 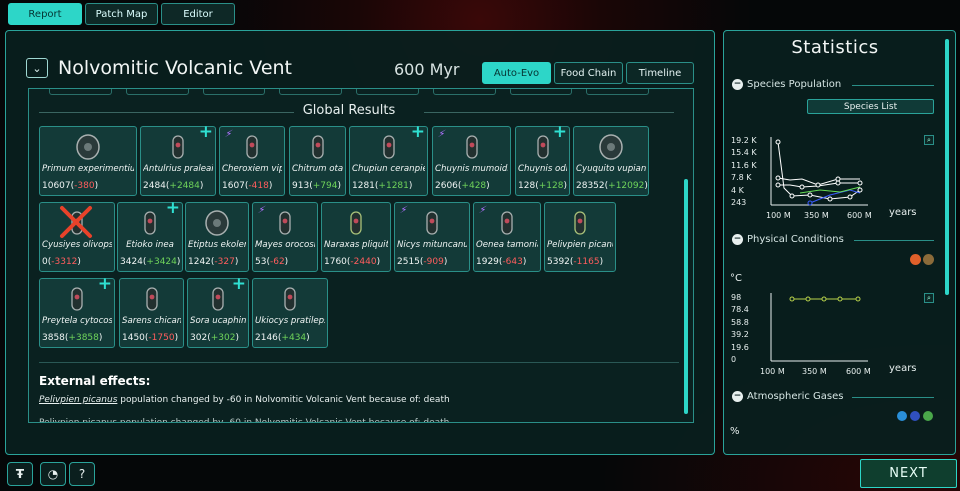 What do you see at coordinates (433, 262) in the screenshot?
I see `population-change: -909` at bounding box center [433, 262].